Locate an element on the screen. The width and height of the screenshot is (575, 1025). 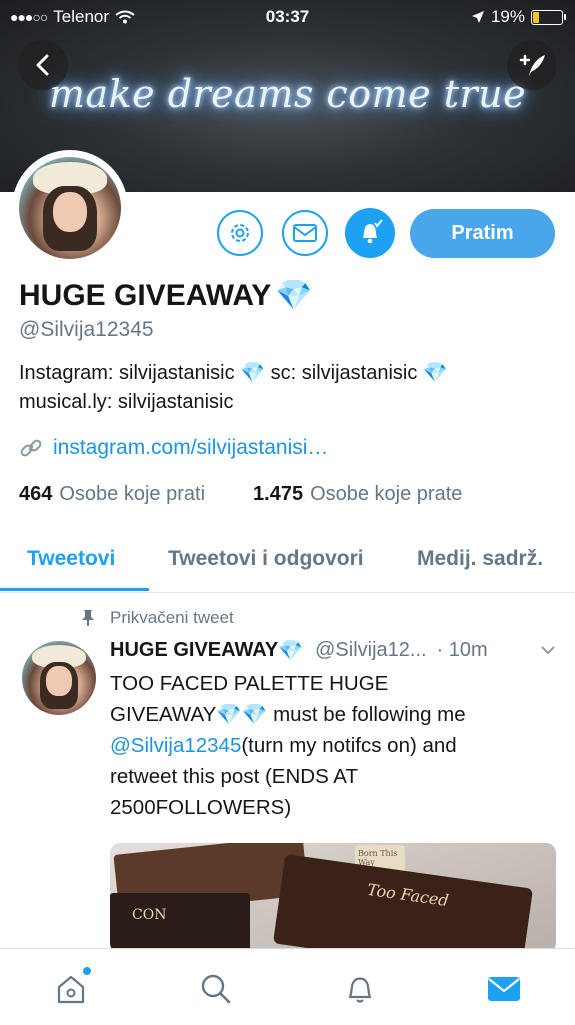
link-icon is located at coordinates (31, 448).